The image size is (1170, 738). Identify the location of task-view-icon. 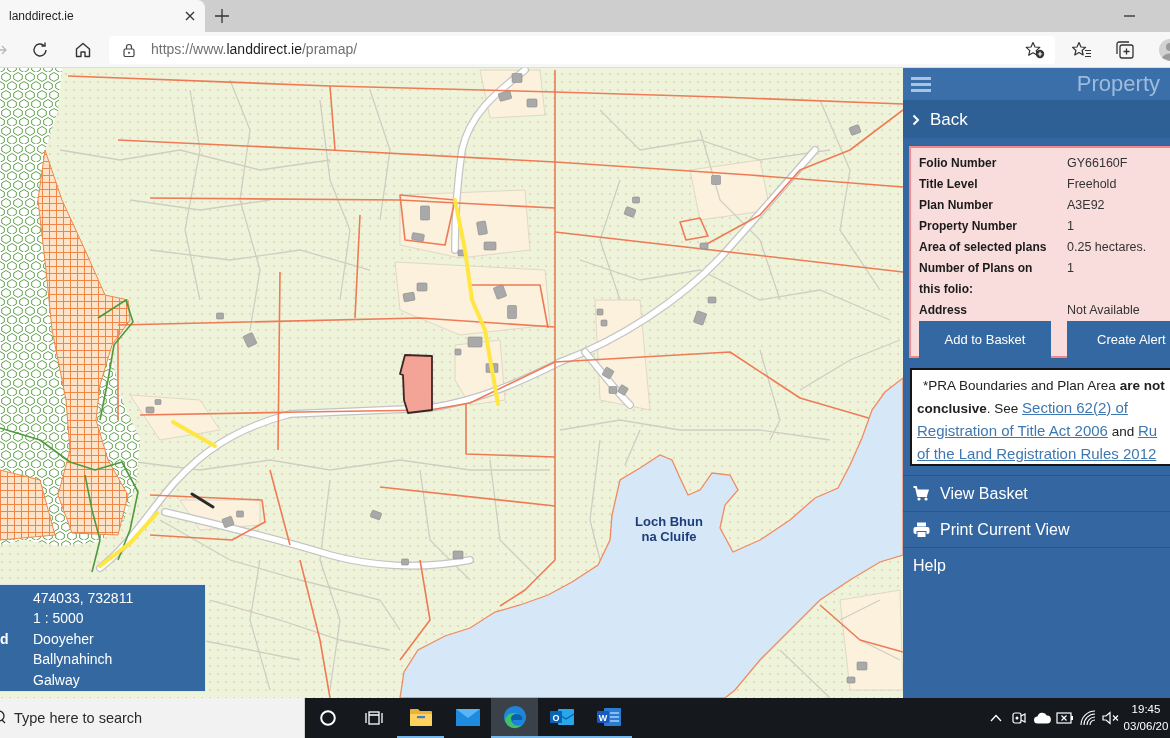
(374, 718).